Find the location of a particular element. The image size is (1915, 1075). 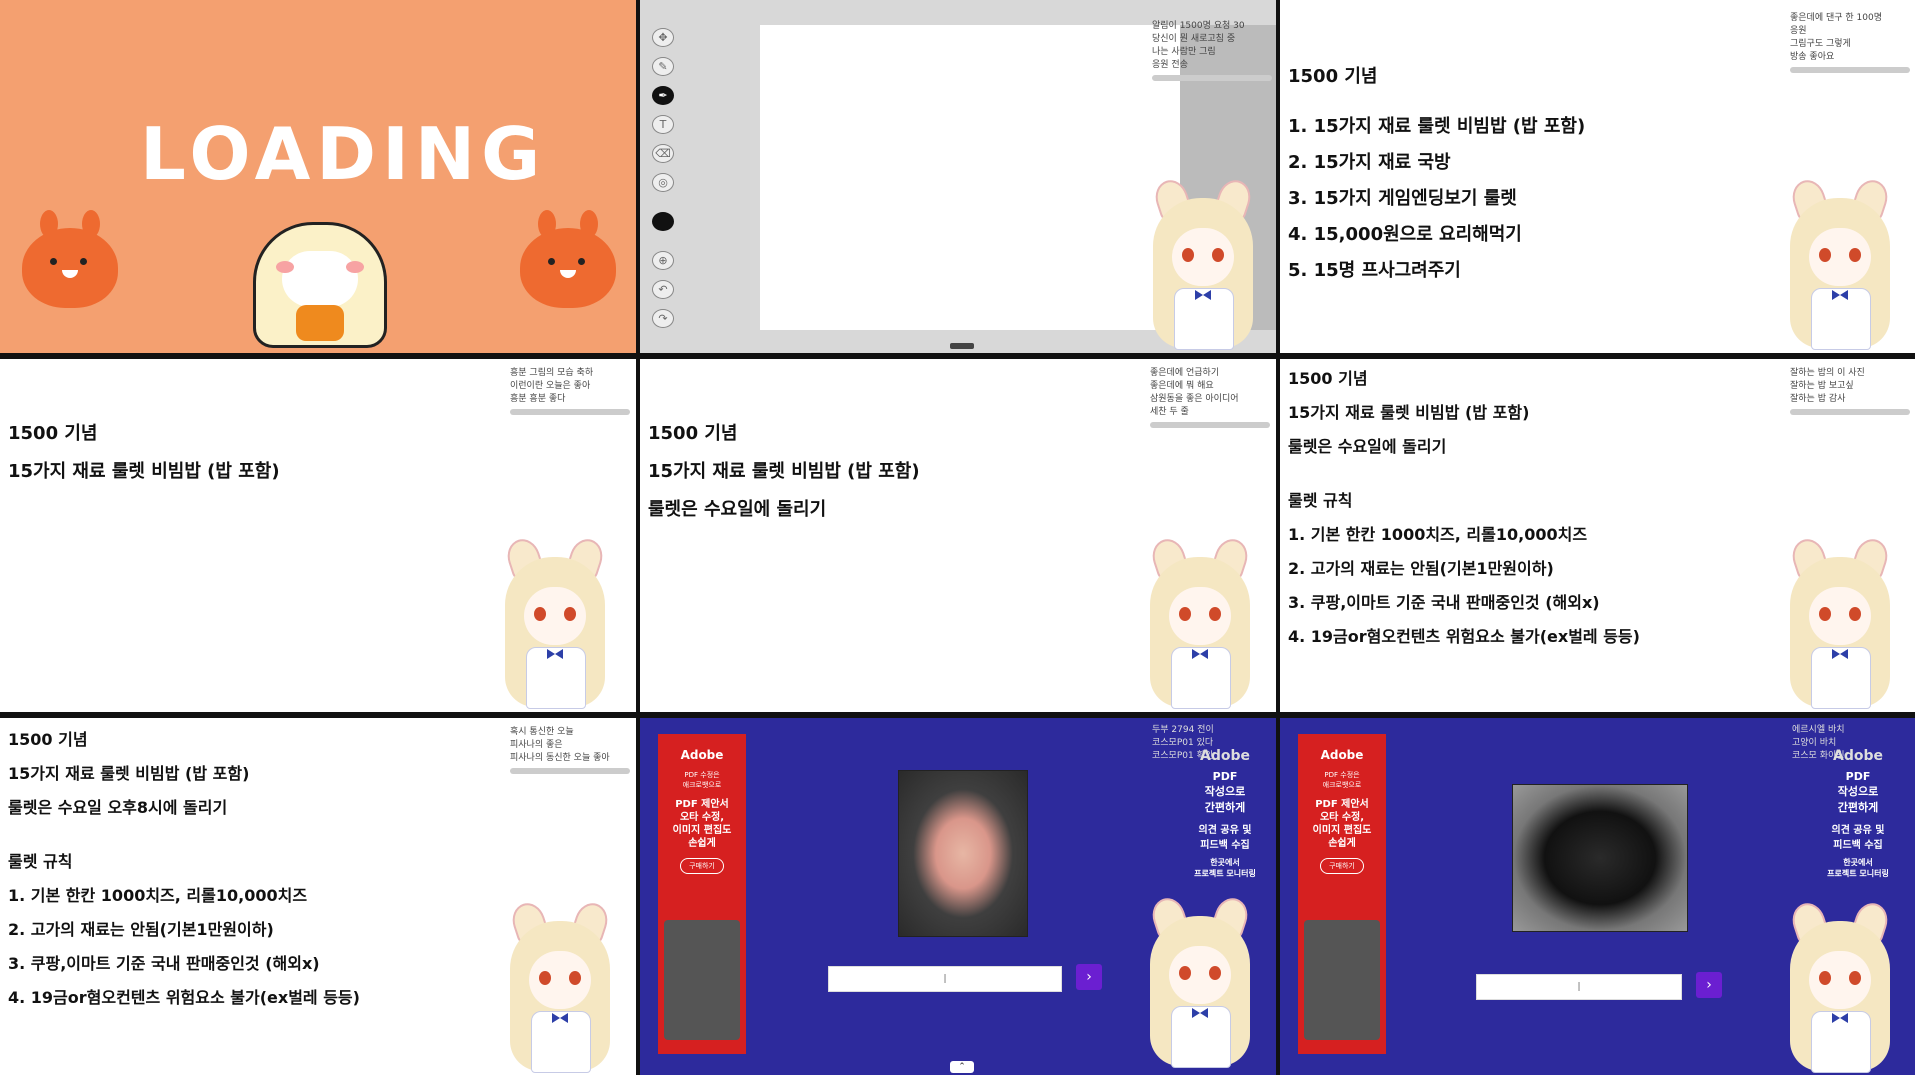

list-item: 5. 15명 프사그려주기 is located at coordinates (1374, 270).